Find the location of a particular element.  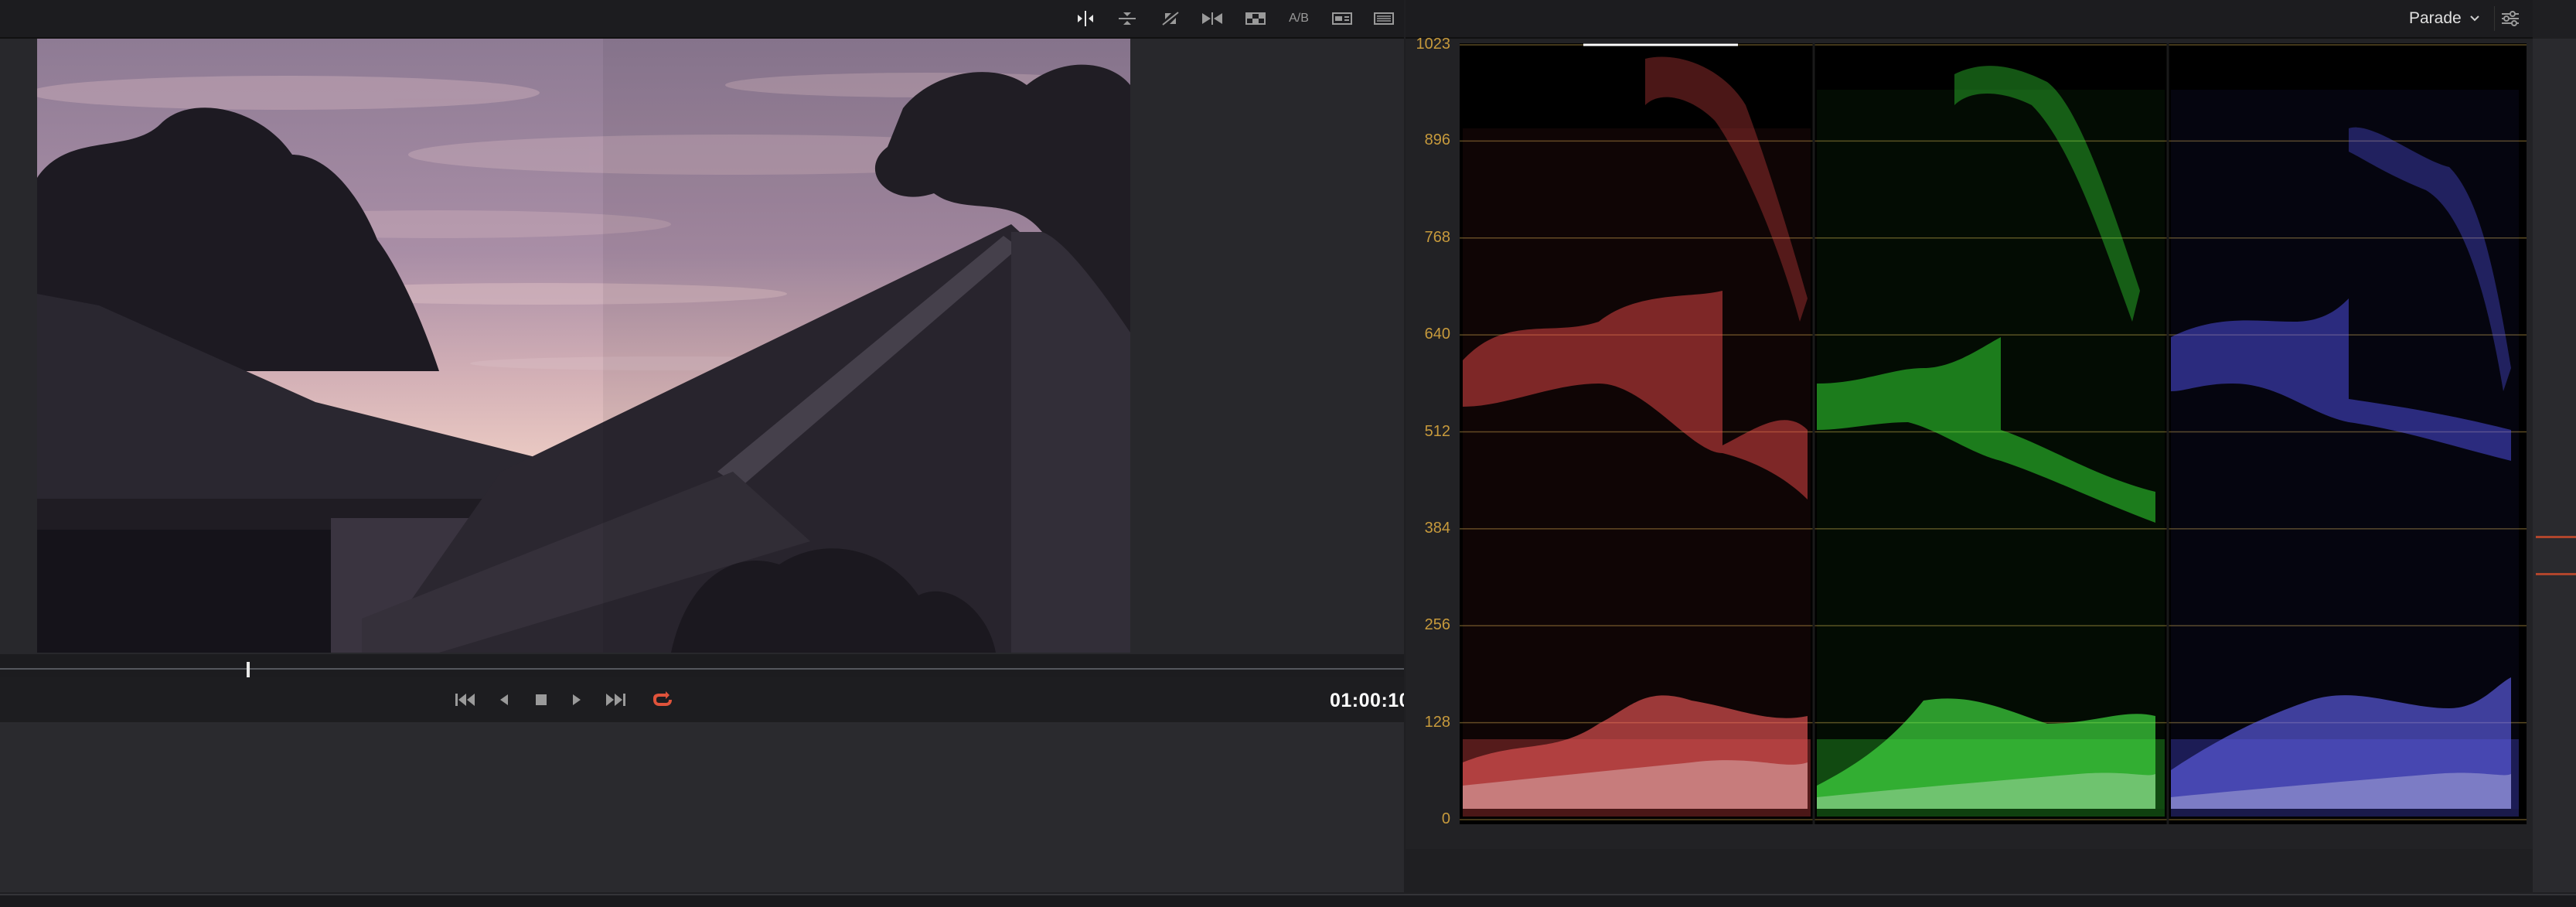

scope-header: Parade is located at coordinates (1969, 19).